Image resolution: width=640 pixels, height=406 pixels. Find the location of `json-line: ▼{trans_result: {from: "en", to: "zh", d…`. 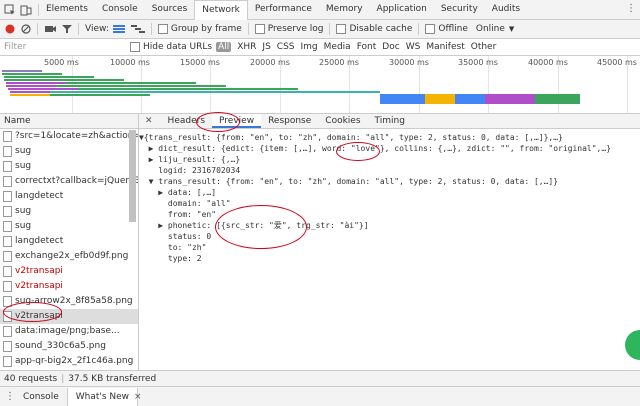

json-line: ▼{trans_result: {from: "en", to: "zh", d… is located at coordinates (389, 137).